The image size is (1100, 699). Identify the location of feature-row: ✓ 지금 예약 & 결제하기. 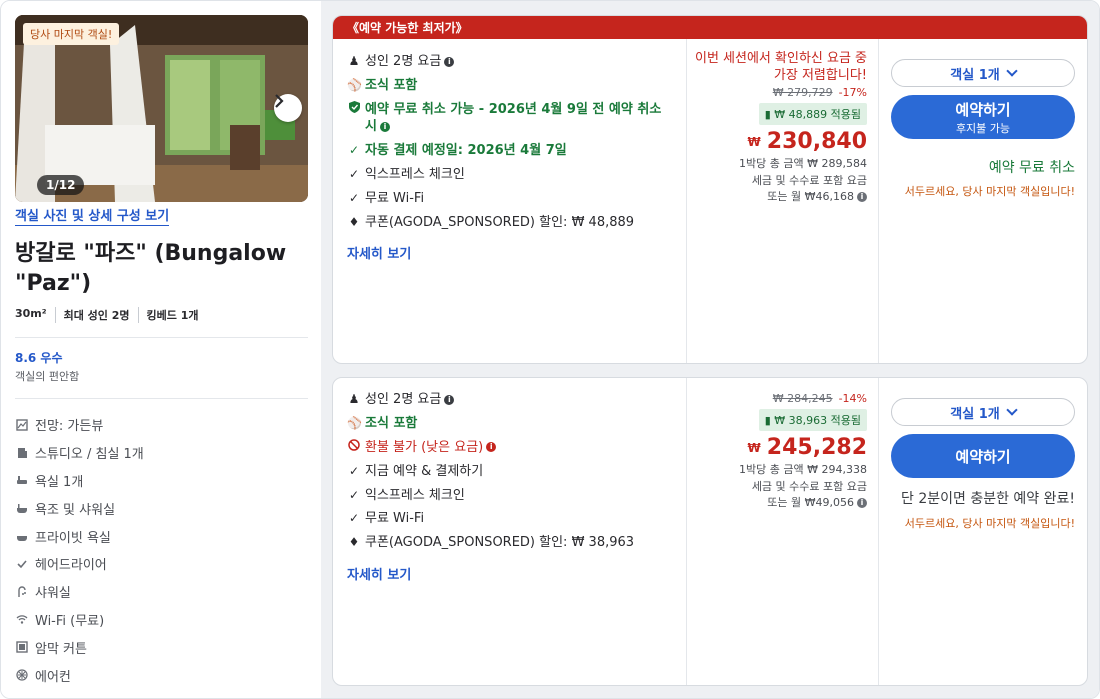
(416, 471).